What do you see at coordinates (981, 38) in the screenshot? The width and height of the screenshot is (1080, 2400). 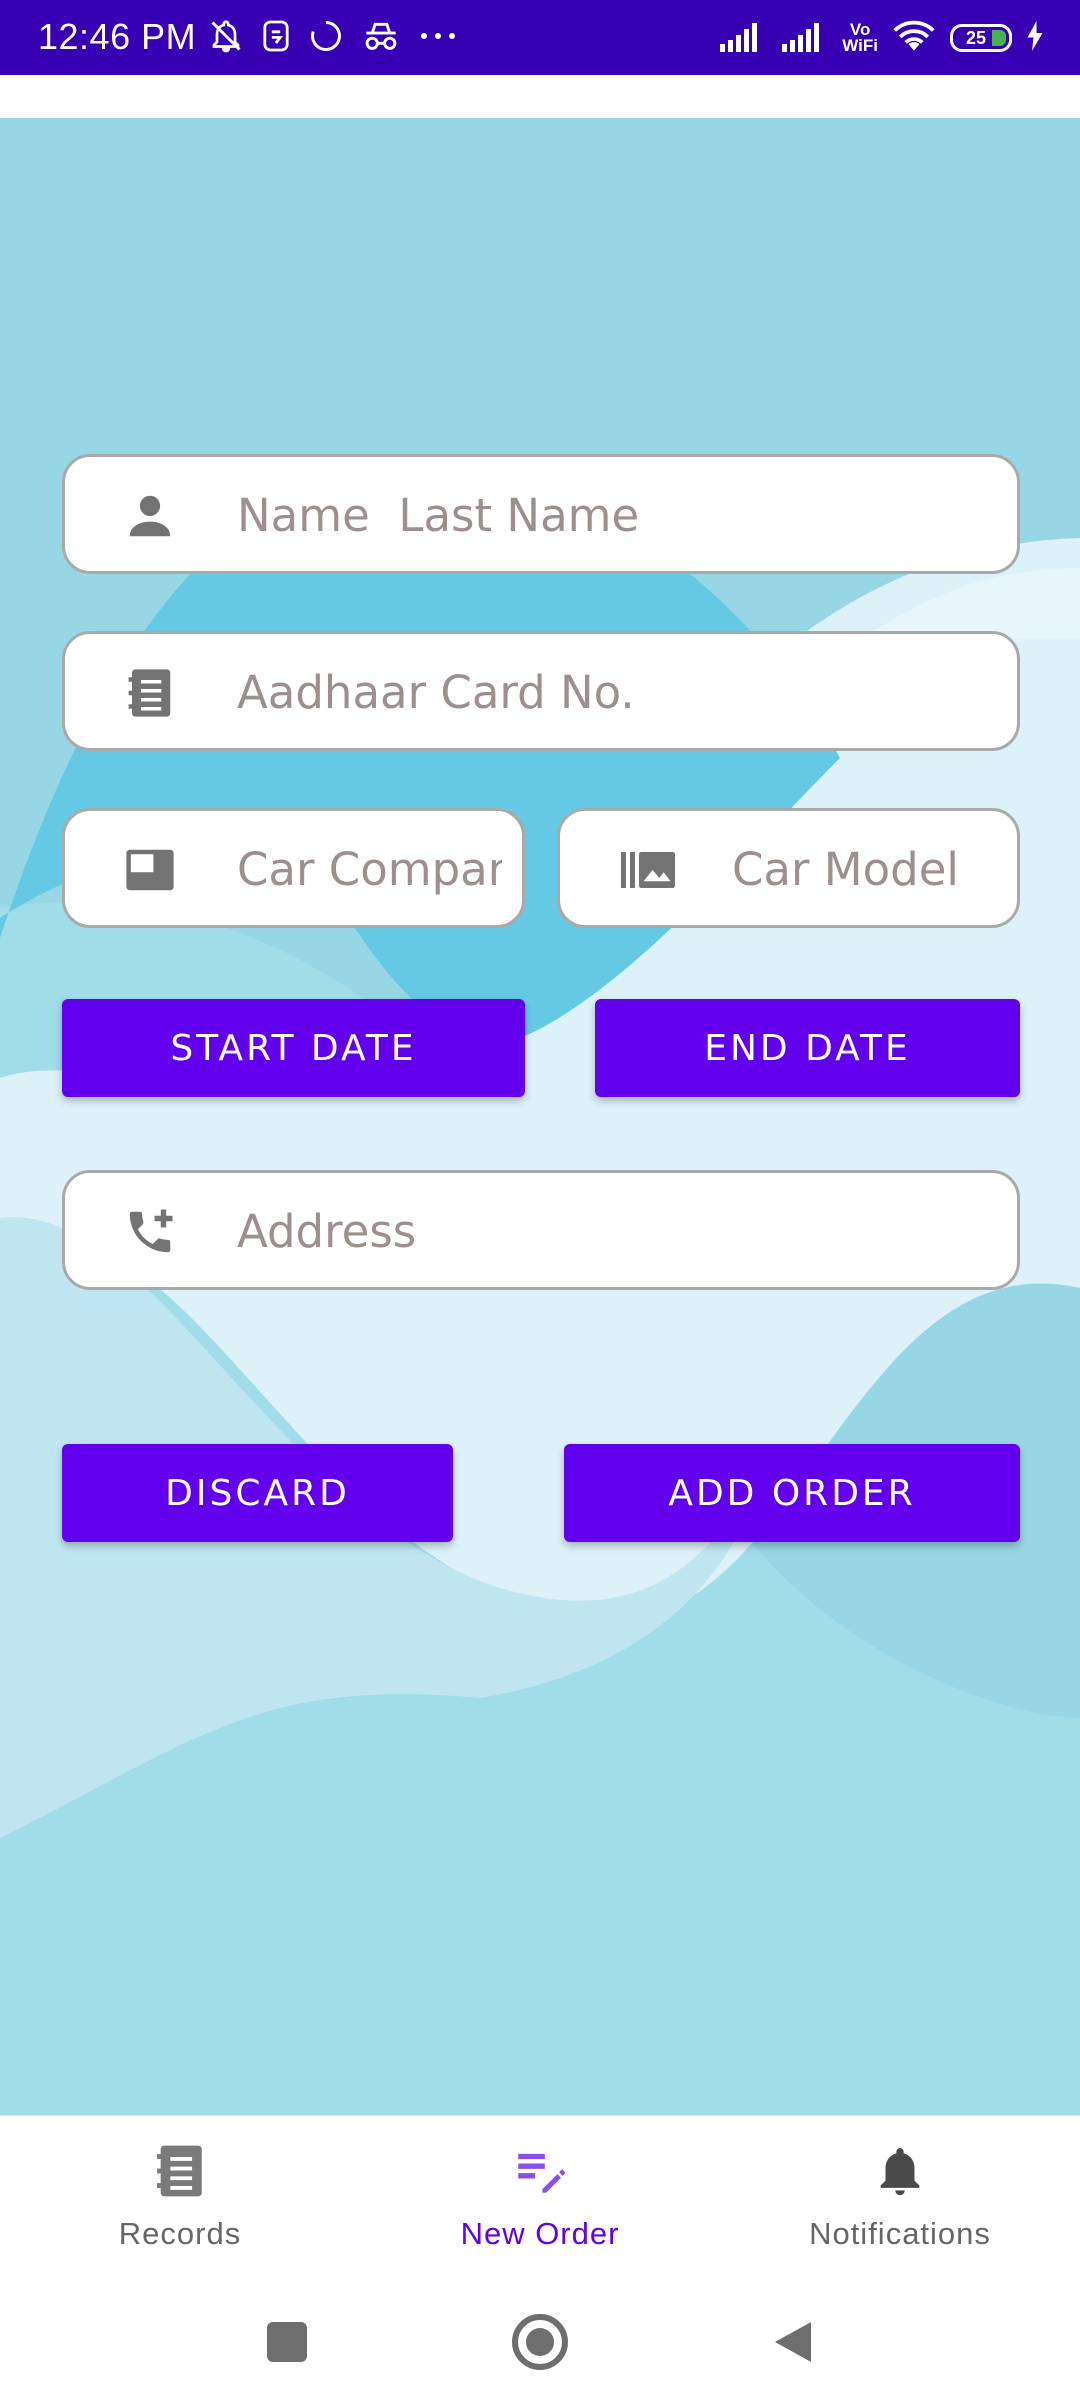 I see `battery-icon: 25` at bounding box center [981, 38].